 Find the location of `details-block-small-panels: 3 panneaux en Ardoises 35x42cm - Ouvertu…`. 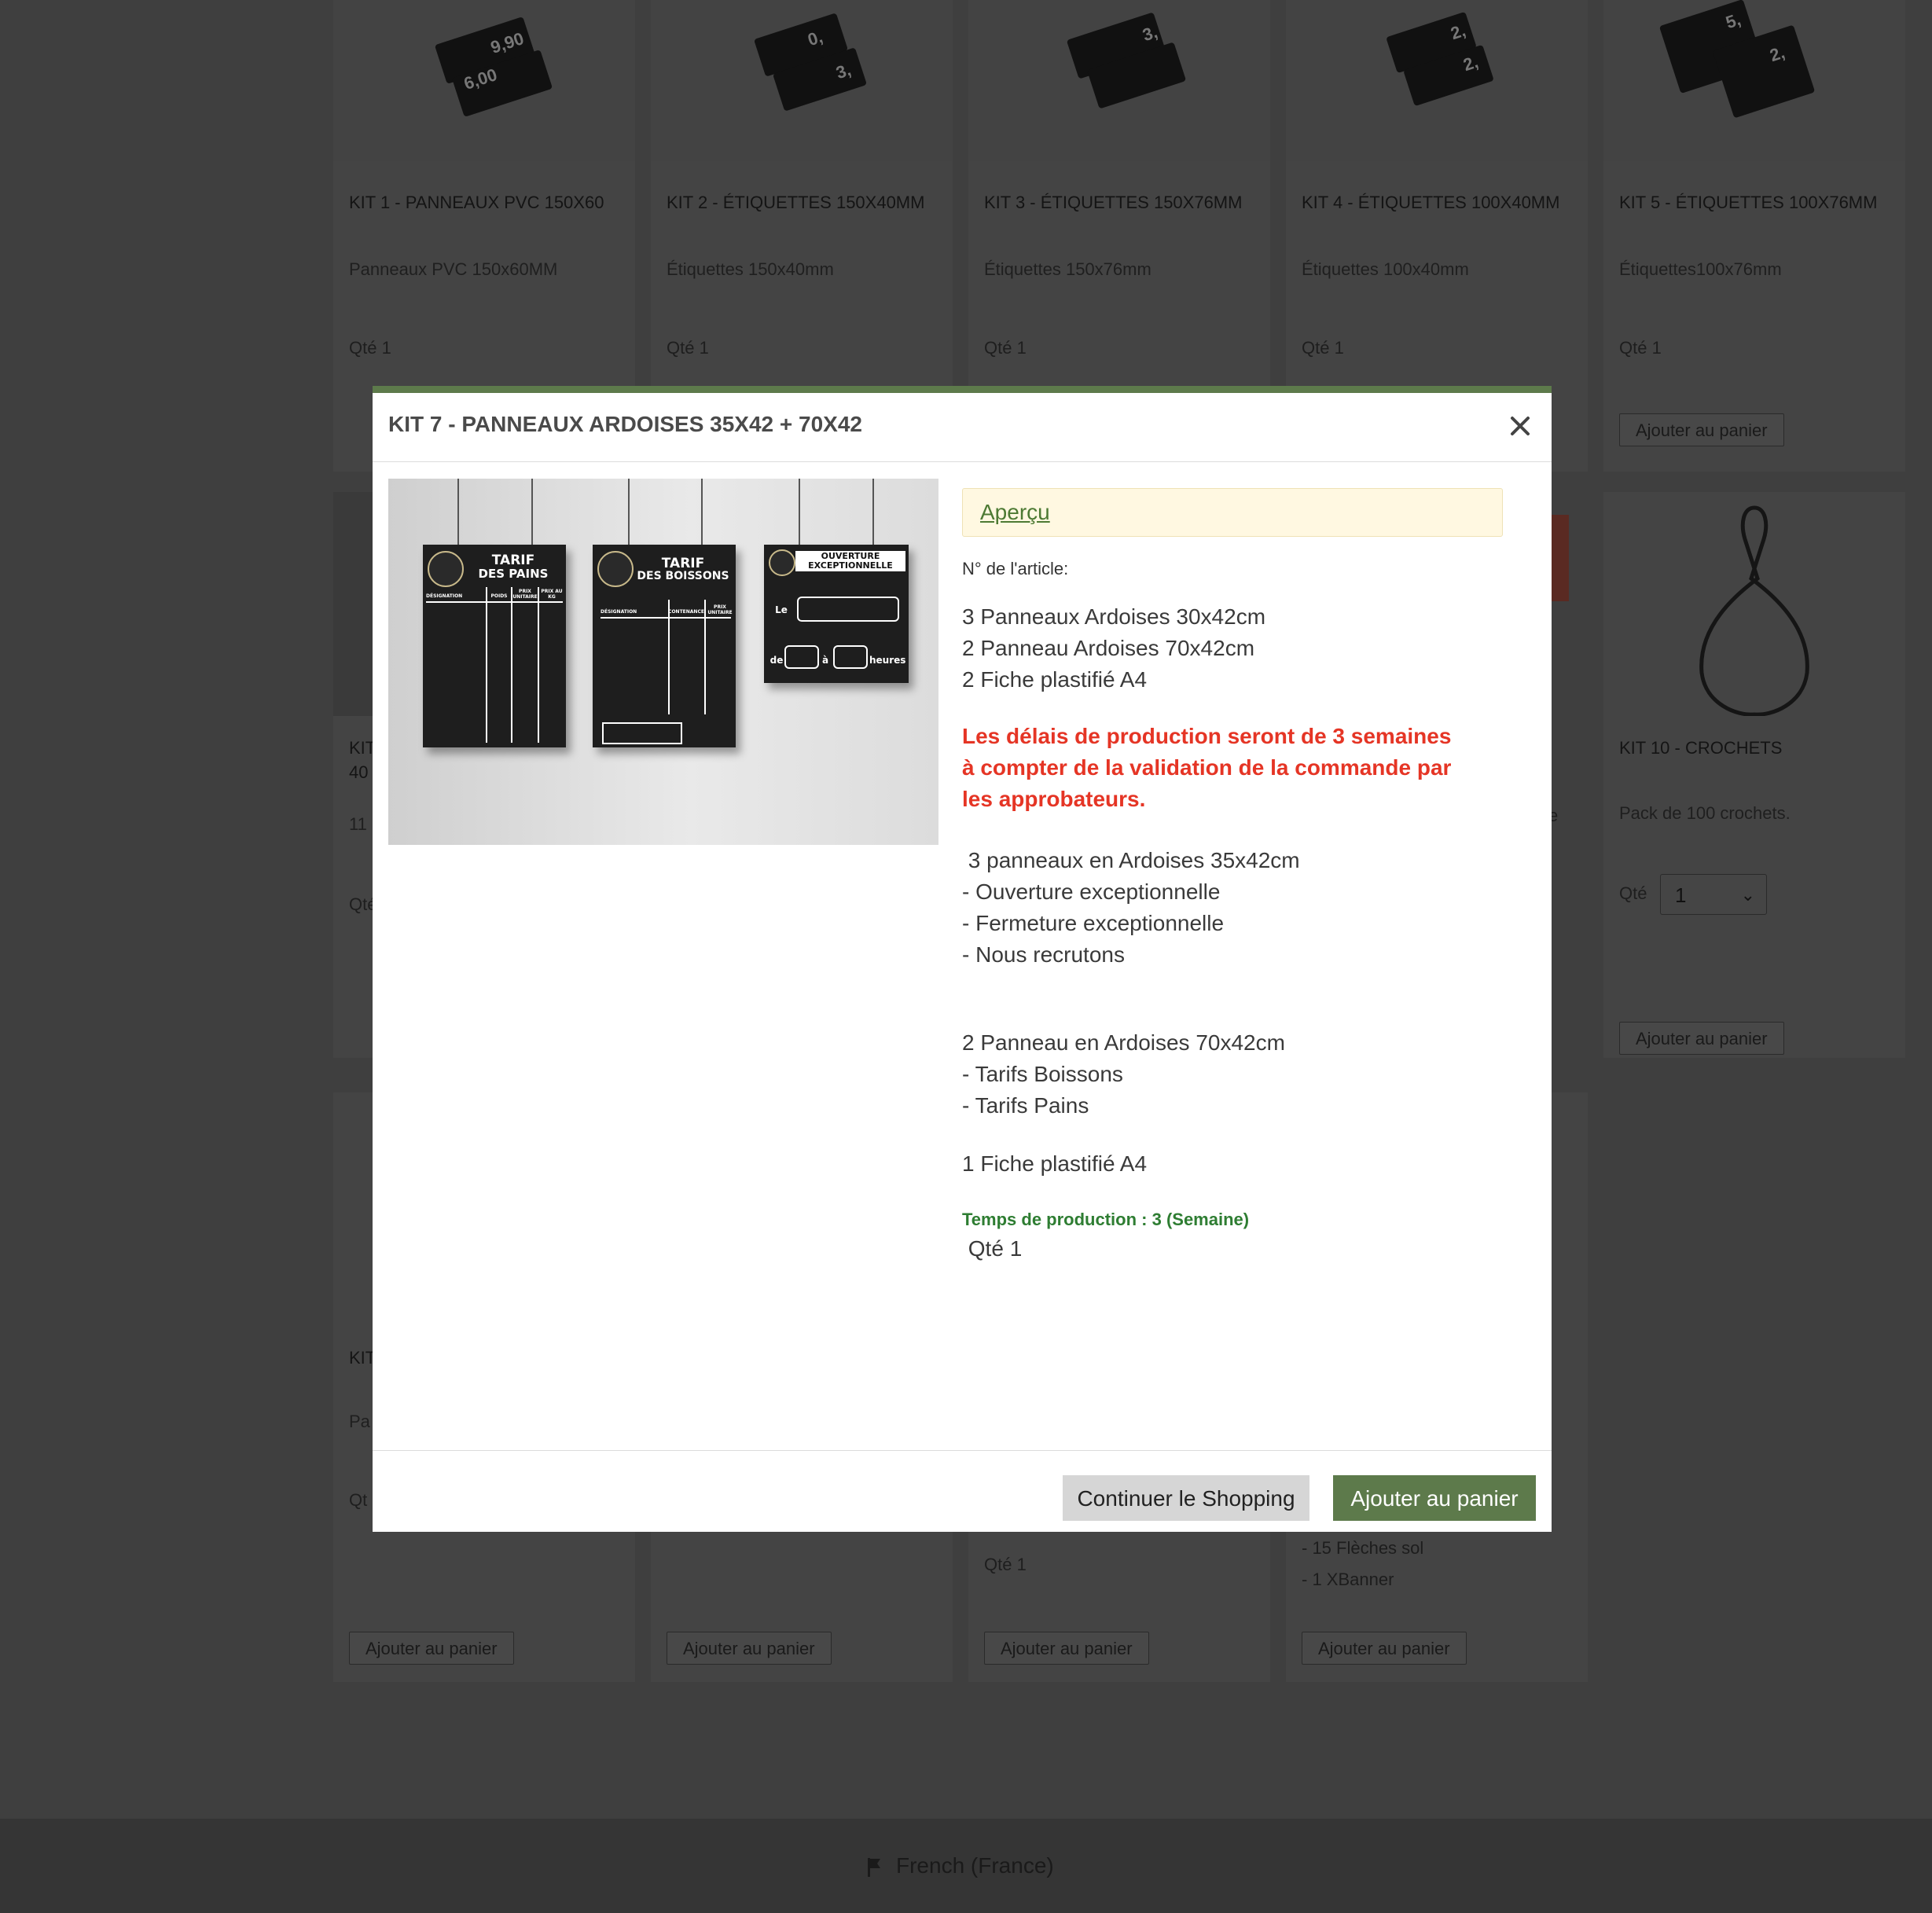

details-block-small-panels: 3 panneaux en Ardoises 35x42cm - Ouvertu… is located at coordinates (1131, 907).